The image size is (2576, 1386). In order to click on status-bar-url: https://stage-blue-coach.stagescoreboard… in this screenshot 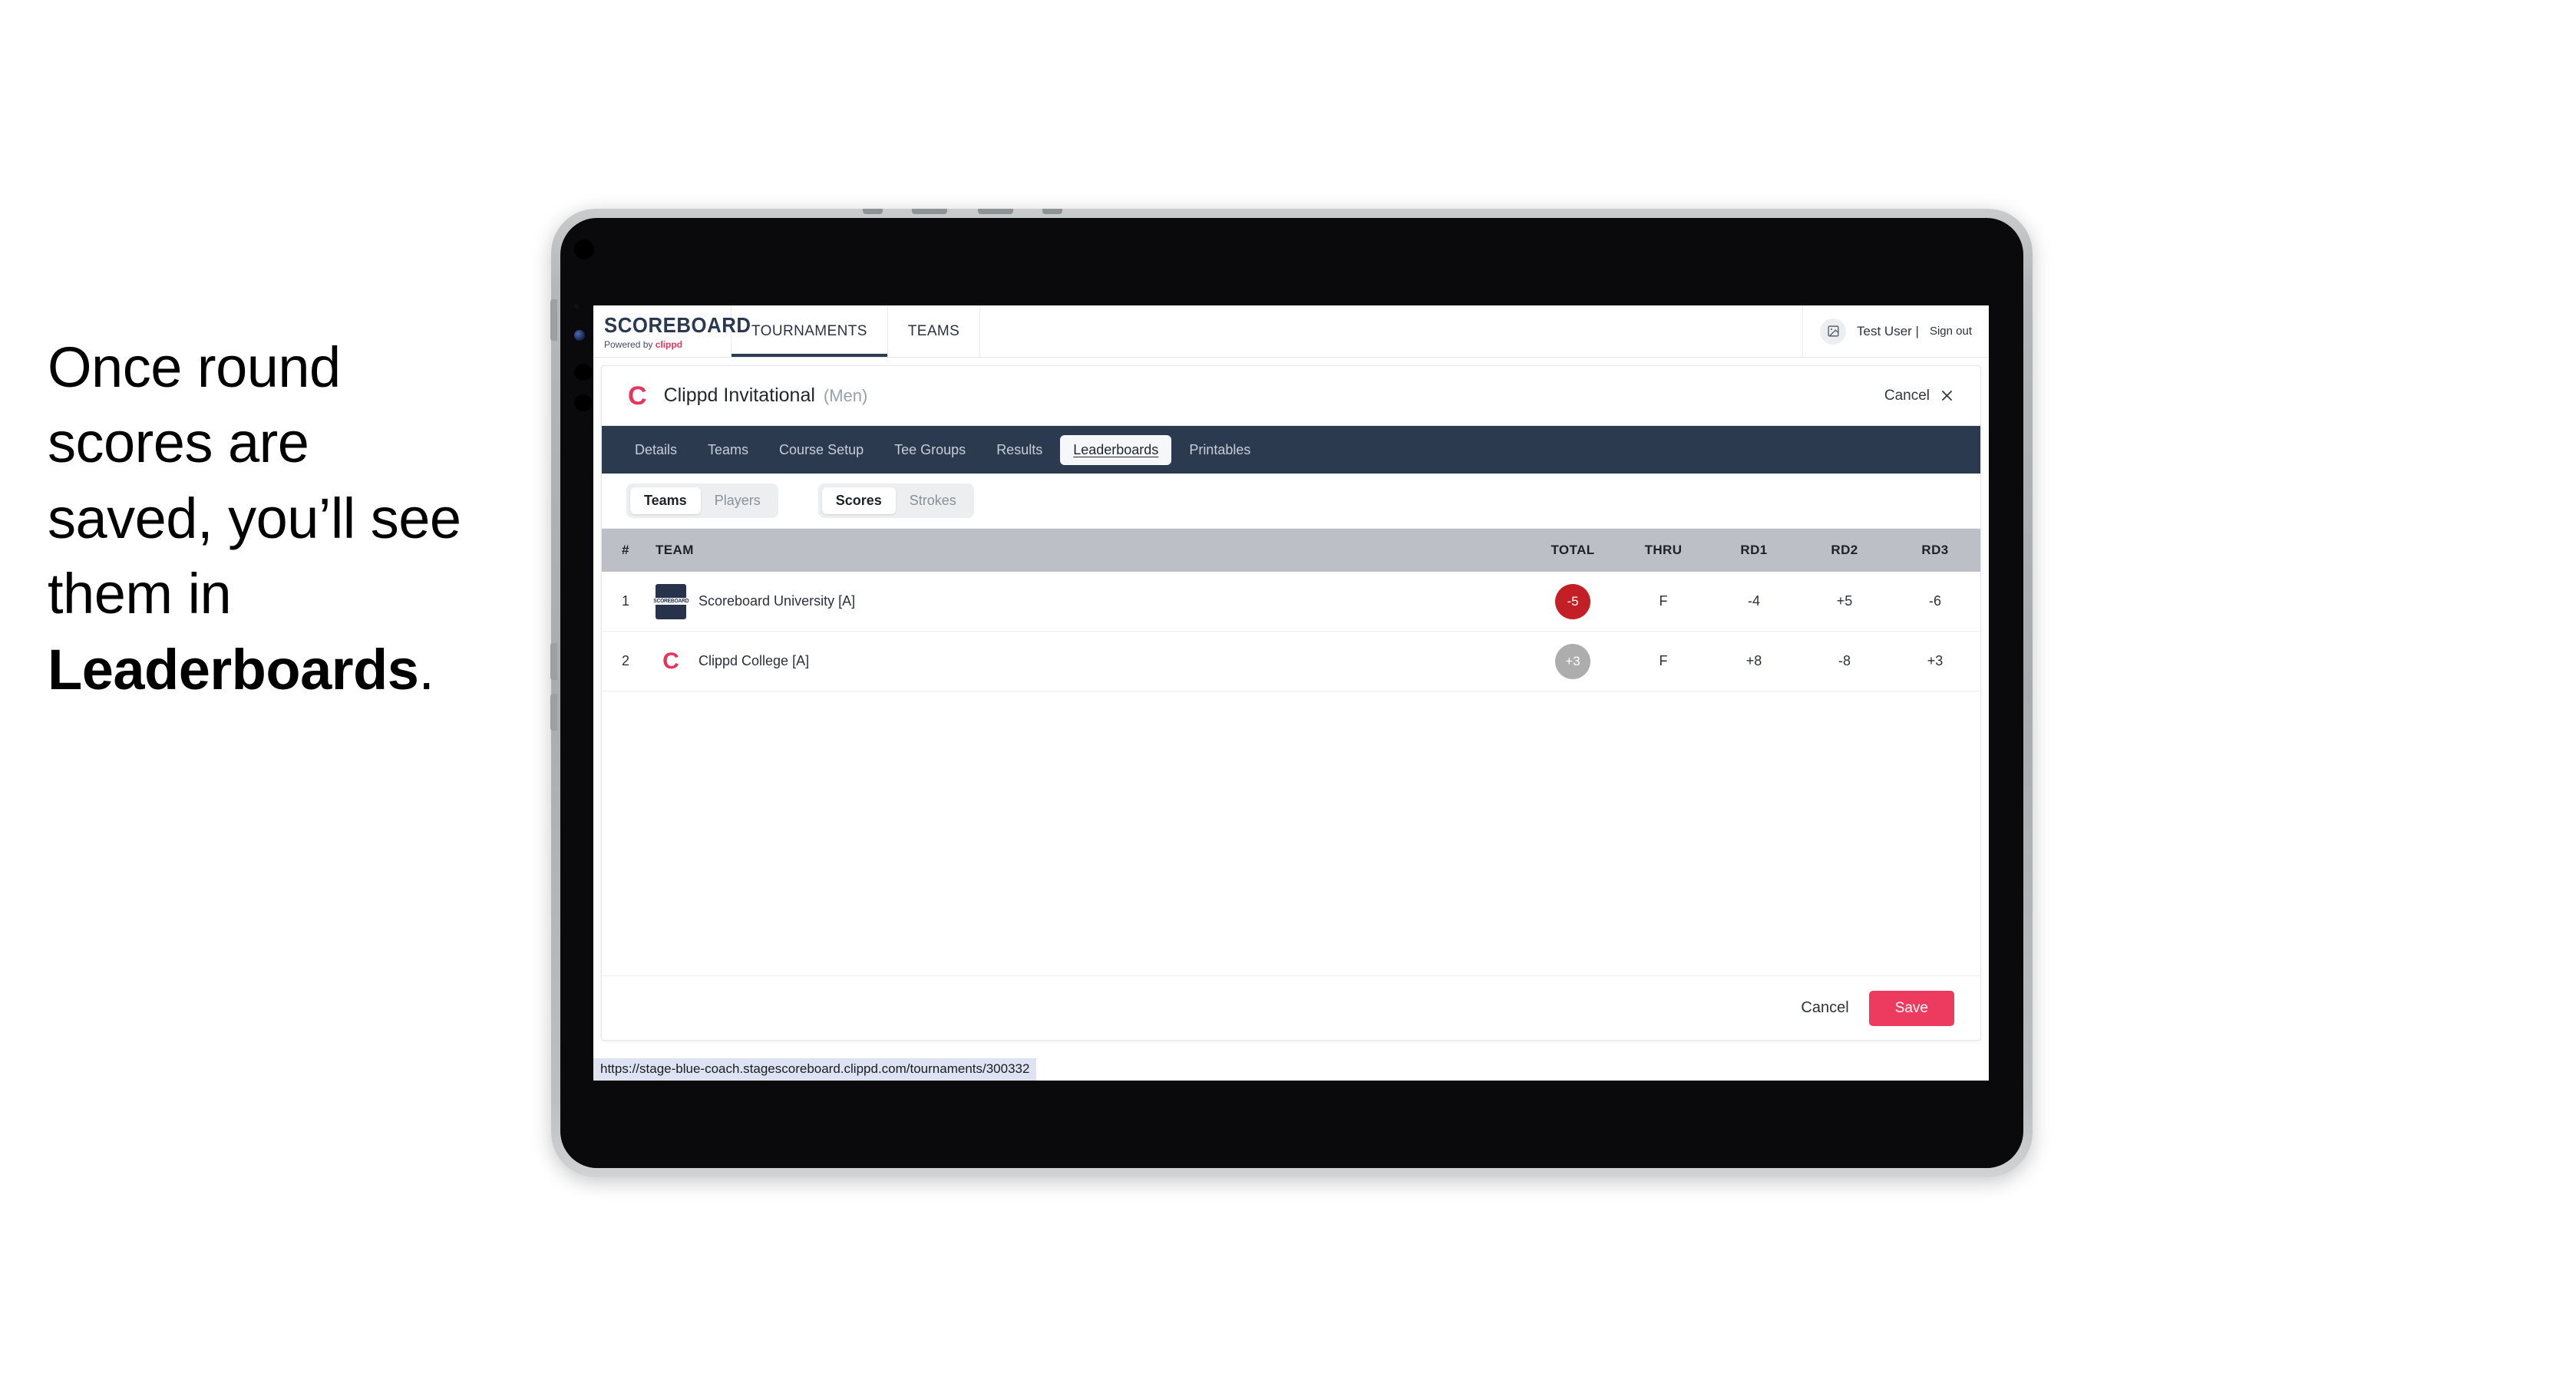, I will do `click(815, 1069)`.